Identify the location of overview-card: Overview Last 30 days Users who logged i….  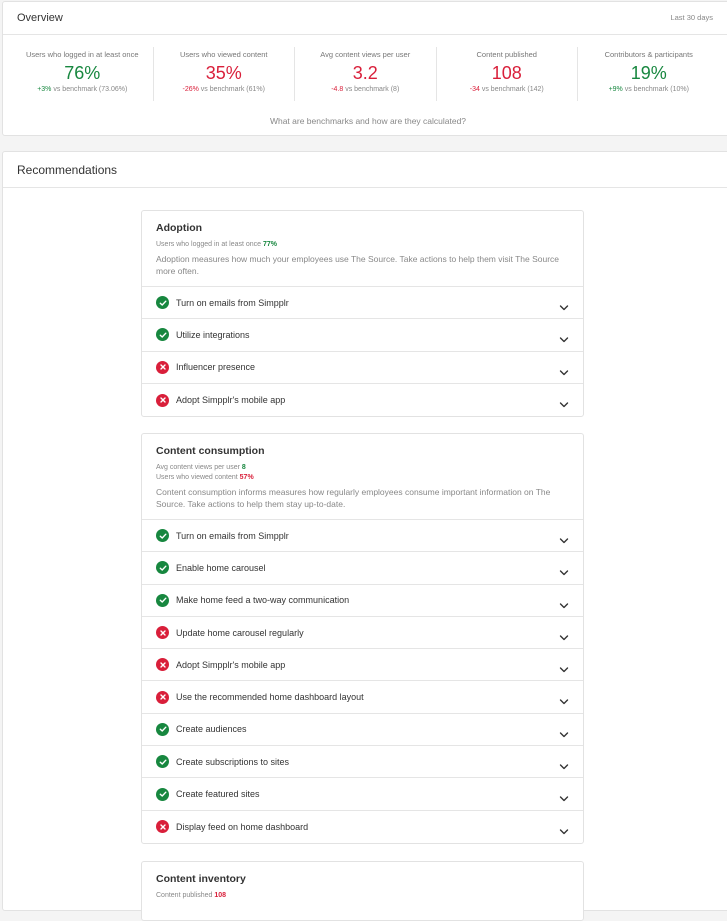
(364, 68).